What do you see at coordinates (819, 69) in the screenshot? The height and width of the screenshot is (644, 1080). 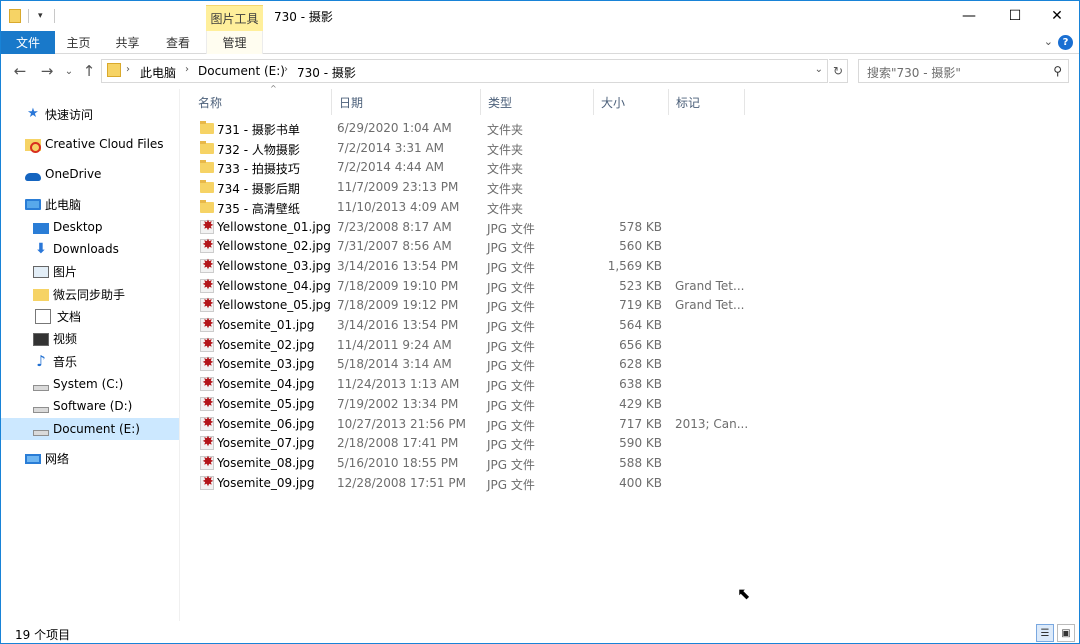 I see `address-dropdown-icon: ⌄` at bounding box center [819, 69].